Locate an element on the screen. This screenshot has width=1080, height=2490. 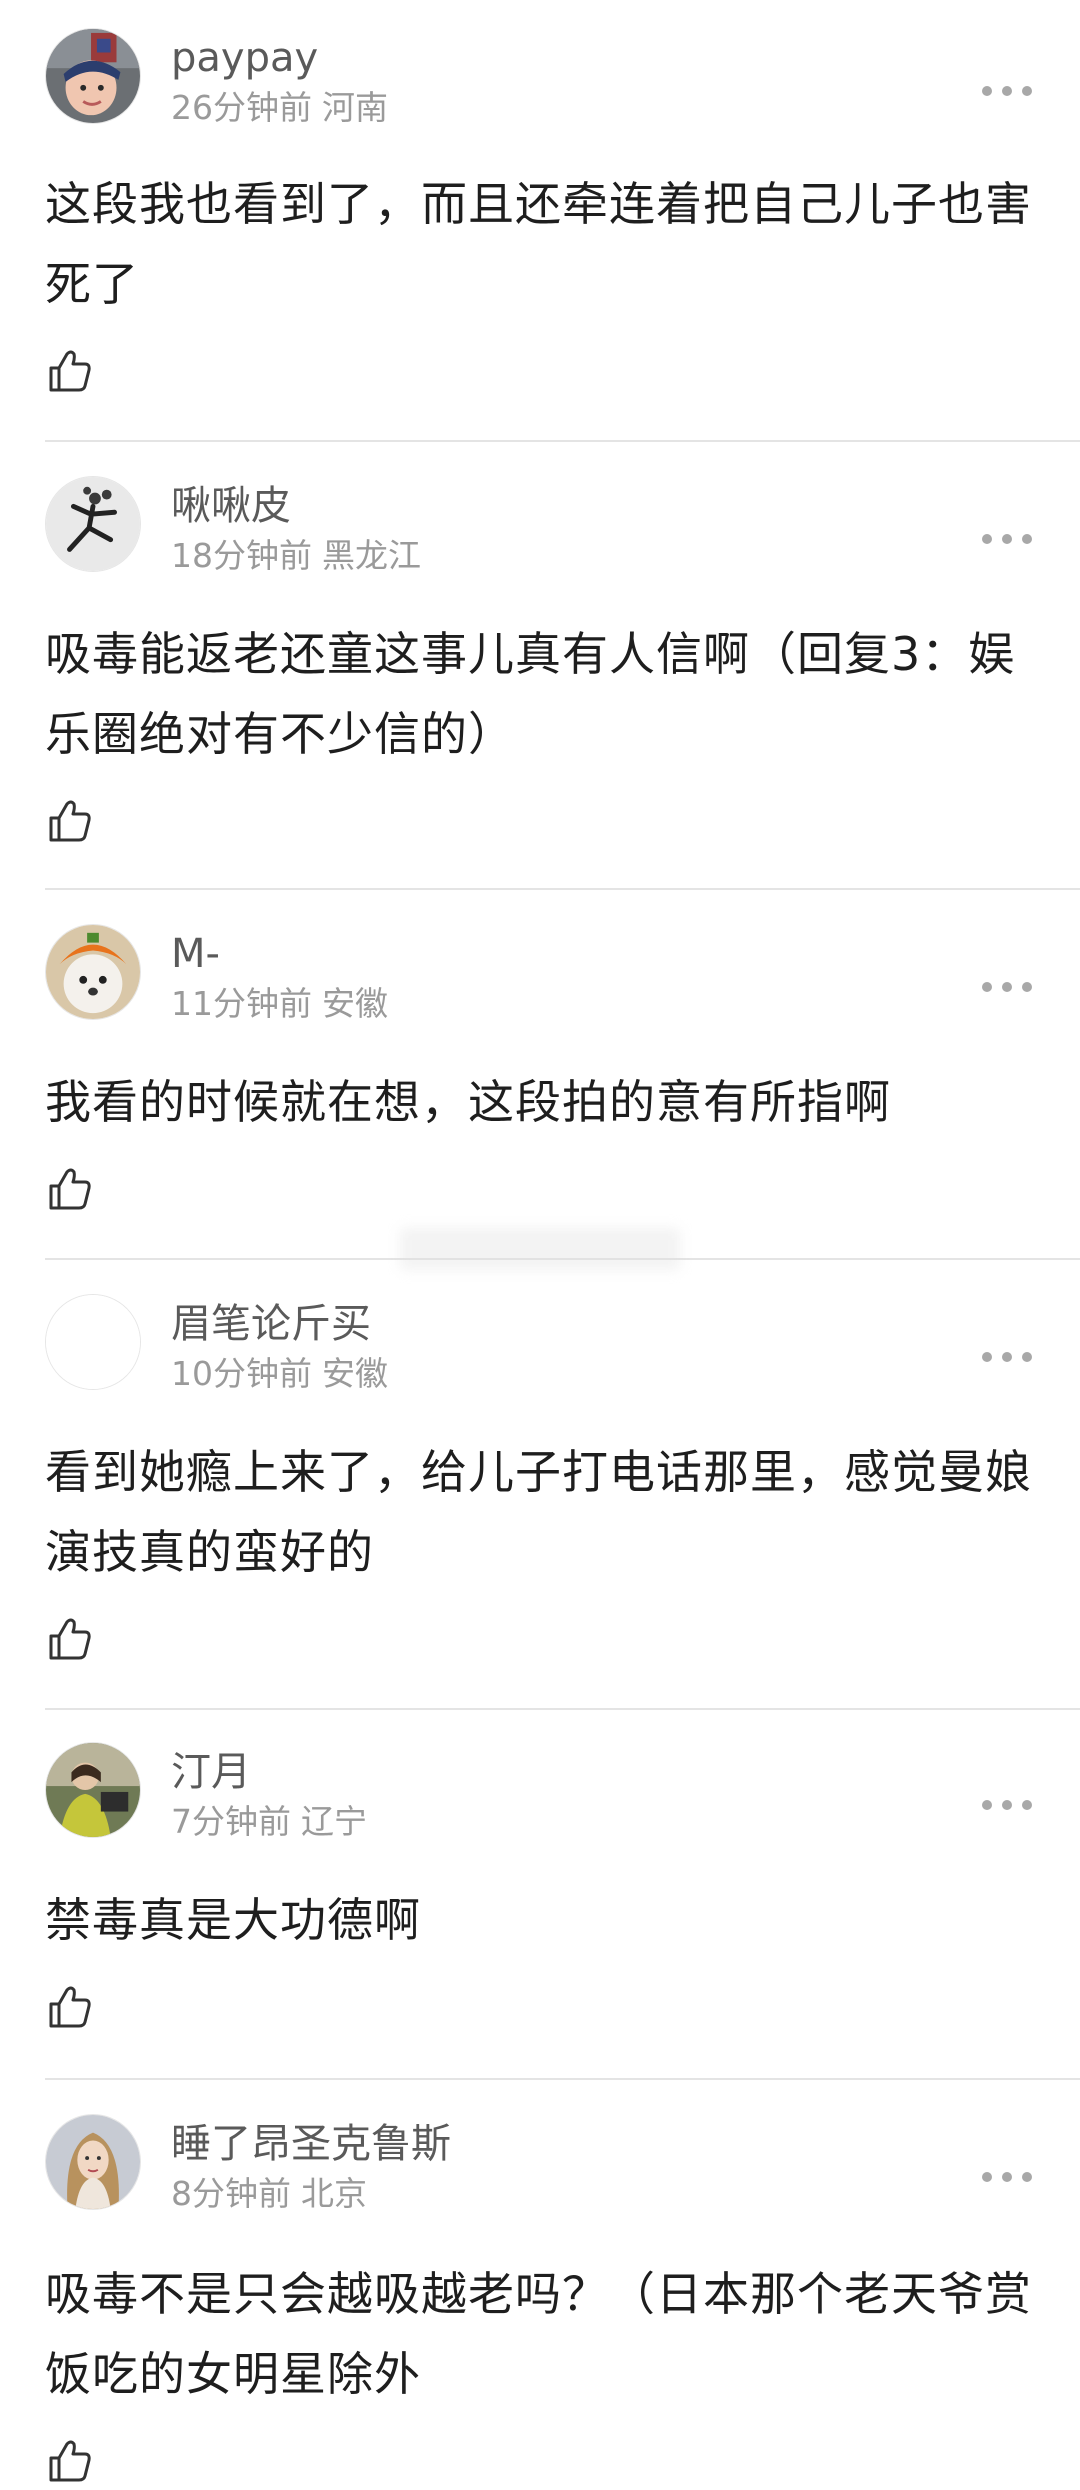
comment-header: paypay 26分钟前 河南 is located at coordinates (562, 78).